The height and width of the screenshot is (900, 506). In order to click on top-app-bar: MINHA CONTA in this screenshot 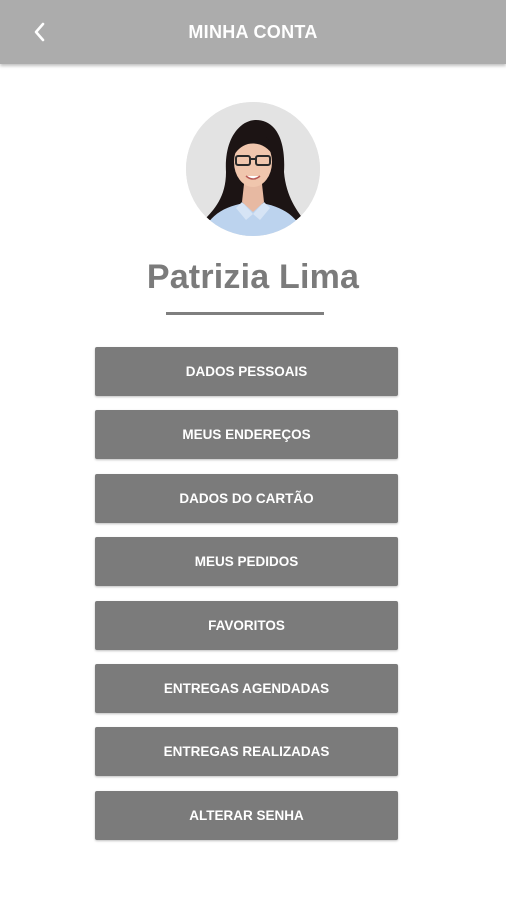, I will do `click(253, 32)`.